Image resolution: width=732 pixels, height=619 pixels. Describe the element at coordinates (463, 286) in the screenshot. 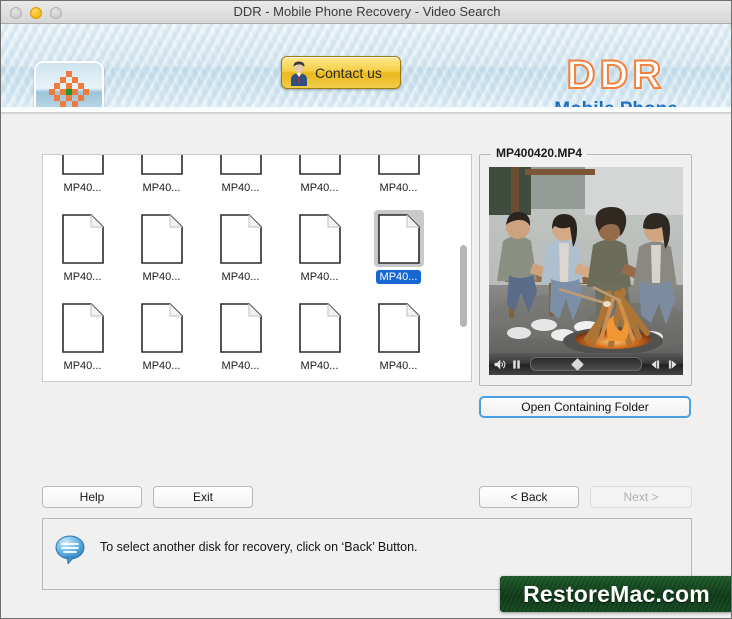

I see `scrollbar-thumb` at that location.